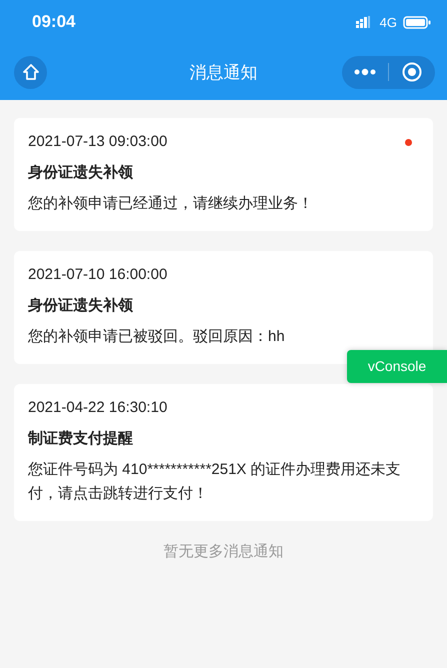 The height and width of the screenshot is (668, 447). I want to click on message-body: 您的补领申请已被驳回。驳回原因：hh, so click(157, 337).